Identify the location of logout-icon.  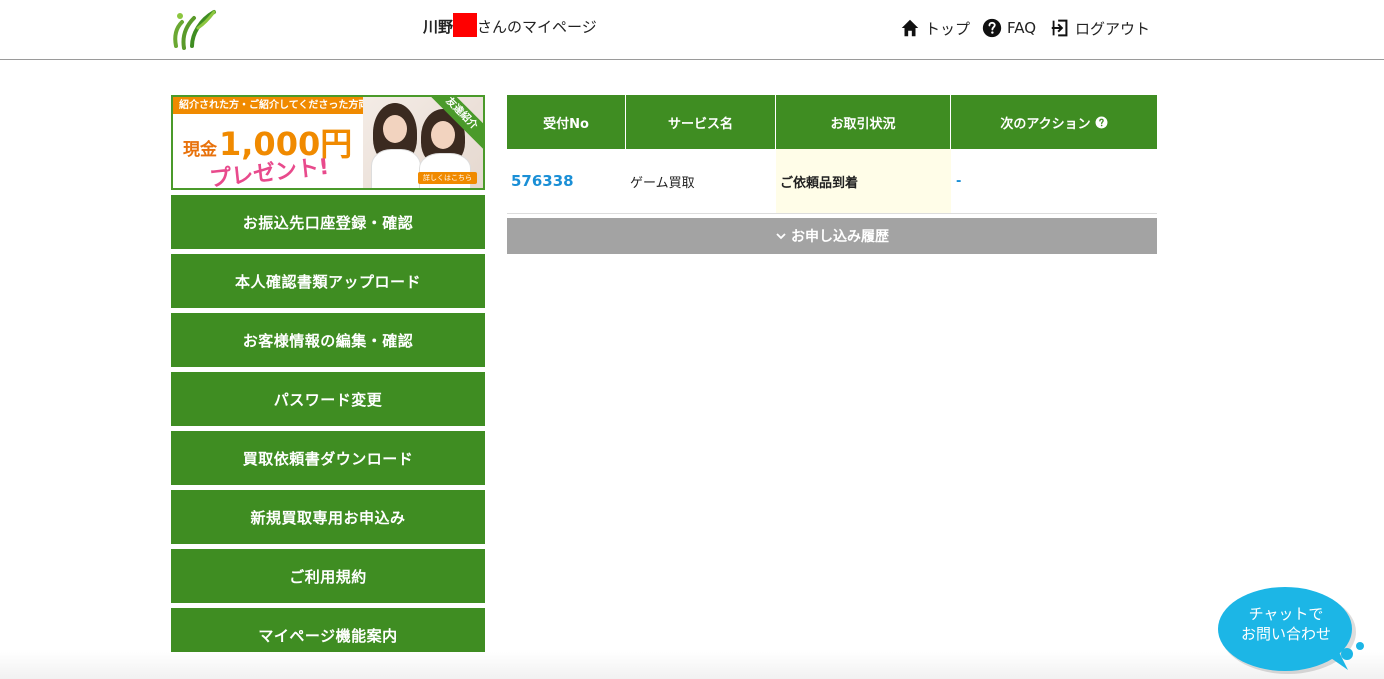
(1059, 28).